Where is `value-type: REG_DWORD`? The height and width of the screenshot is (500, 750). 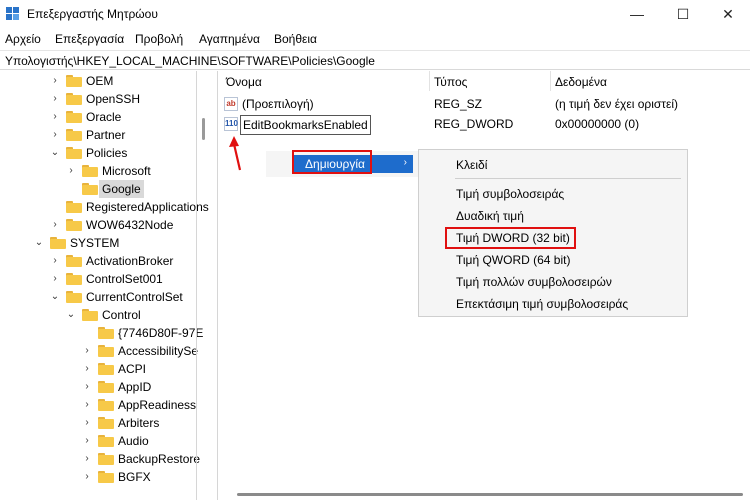
value-type: REG_DWORD is located at coordinates (474, 124).